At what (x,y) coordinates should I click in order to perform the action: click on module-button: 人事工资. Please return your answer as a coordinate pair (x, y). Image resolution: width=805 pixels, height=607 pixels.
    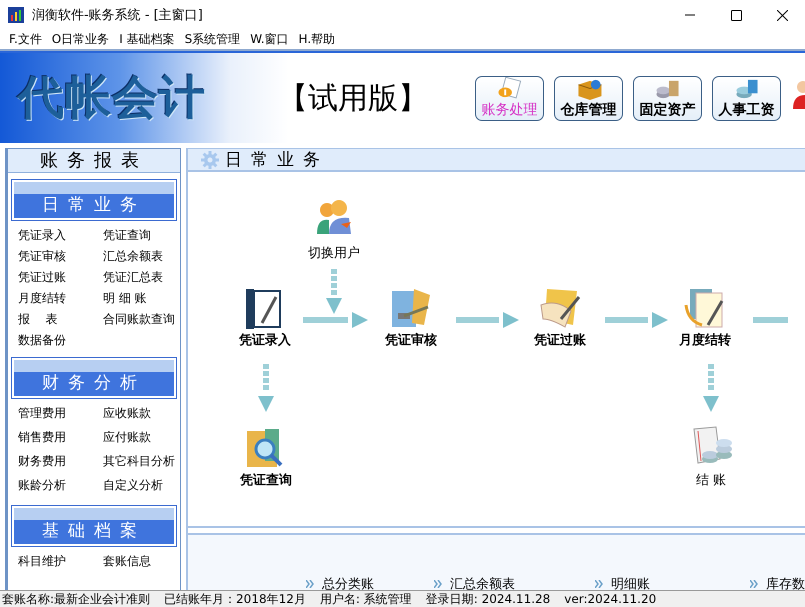
    Looking at the image, I should click on (746, 98).